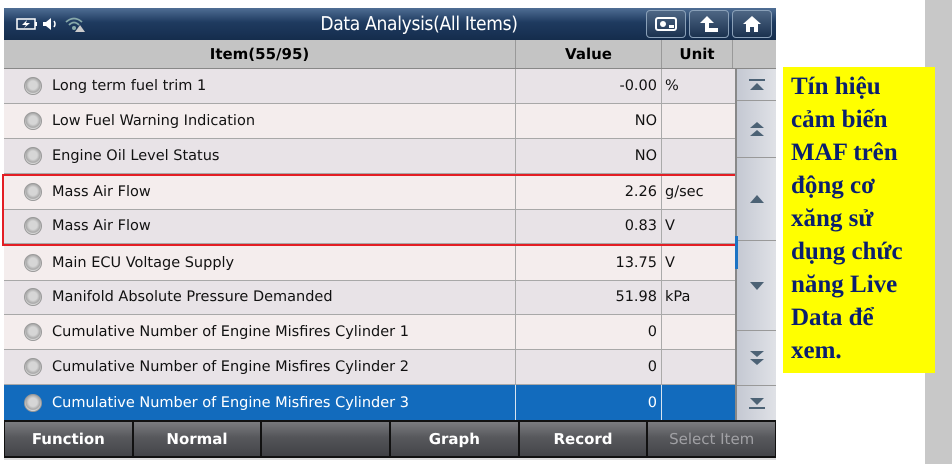 The width and height of the screenshot is (952, 464). I want to click on double-up-icon, so click(756, 129).